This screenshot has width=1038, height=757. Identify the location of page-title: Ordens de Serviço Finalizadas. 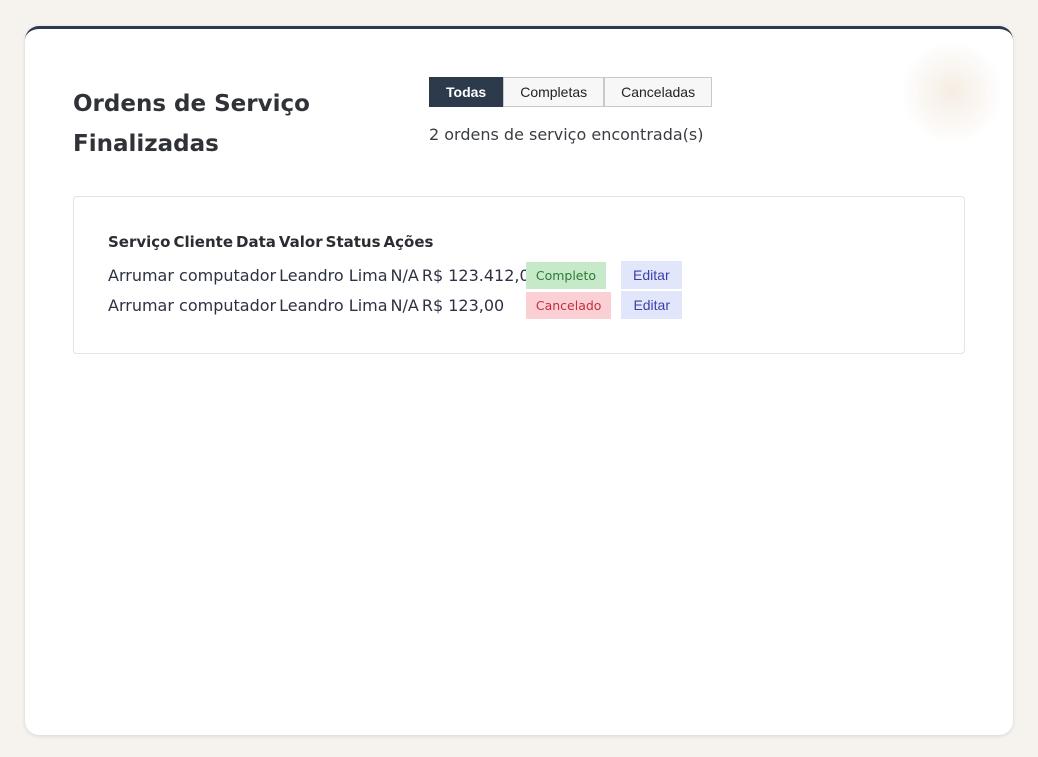
(191, 124).